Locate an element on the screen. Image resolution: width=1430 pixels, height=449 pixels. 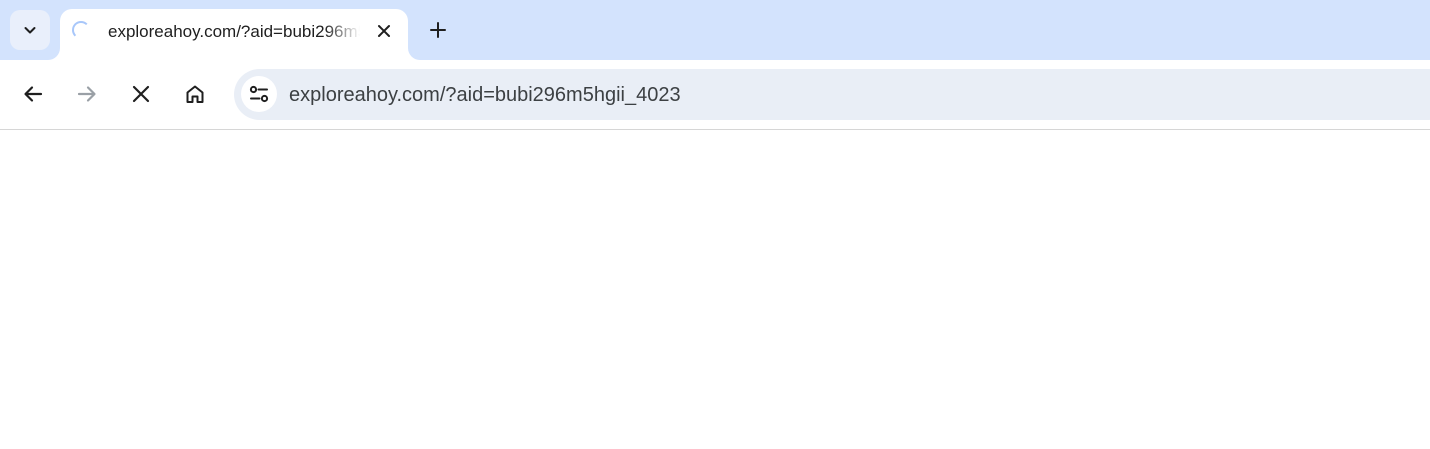
stop-button is located at coordinates (141, 94).